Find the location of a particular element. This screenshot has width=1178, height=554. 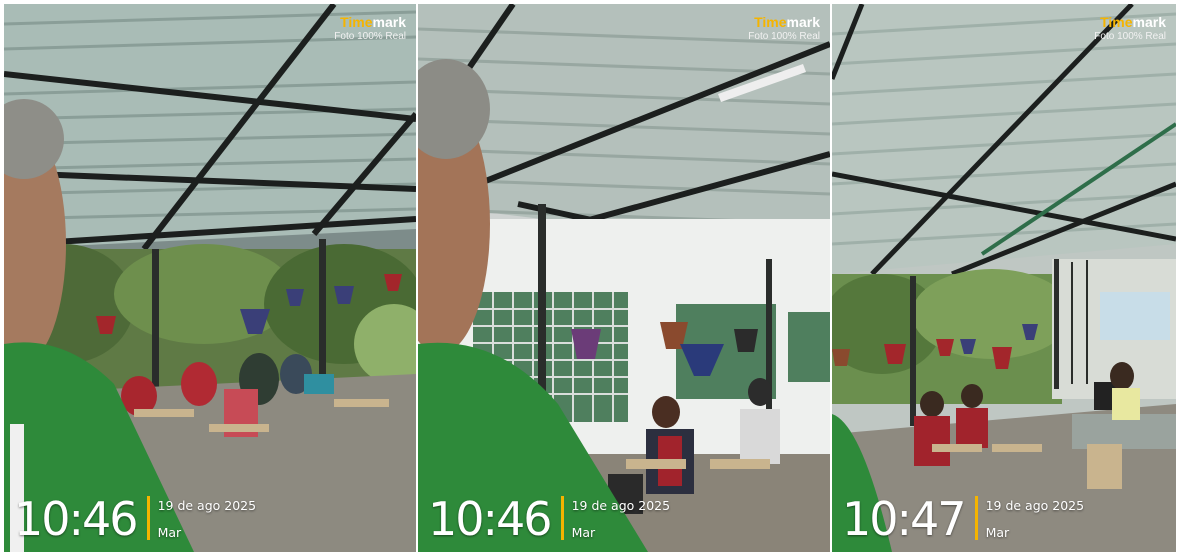

timestamp-time: 10:47 is located at coordinates (904, 519).